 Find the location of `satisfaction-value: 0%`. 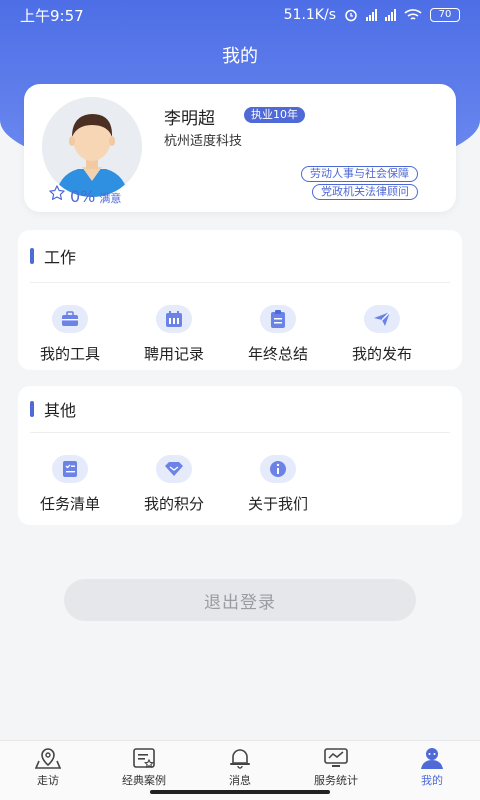

satisfaction-value: 0% is located at coordinates (83, 196).